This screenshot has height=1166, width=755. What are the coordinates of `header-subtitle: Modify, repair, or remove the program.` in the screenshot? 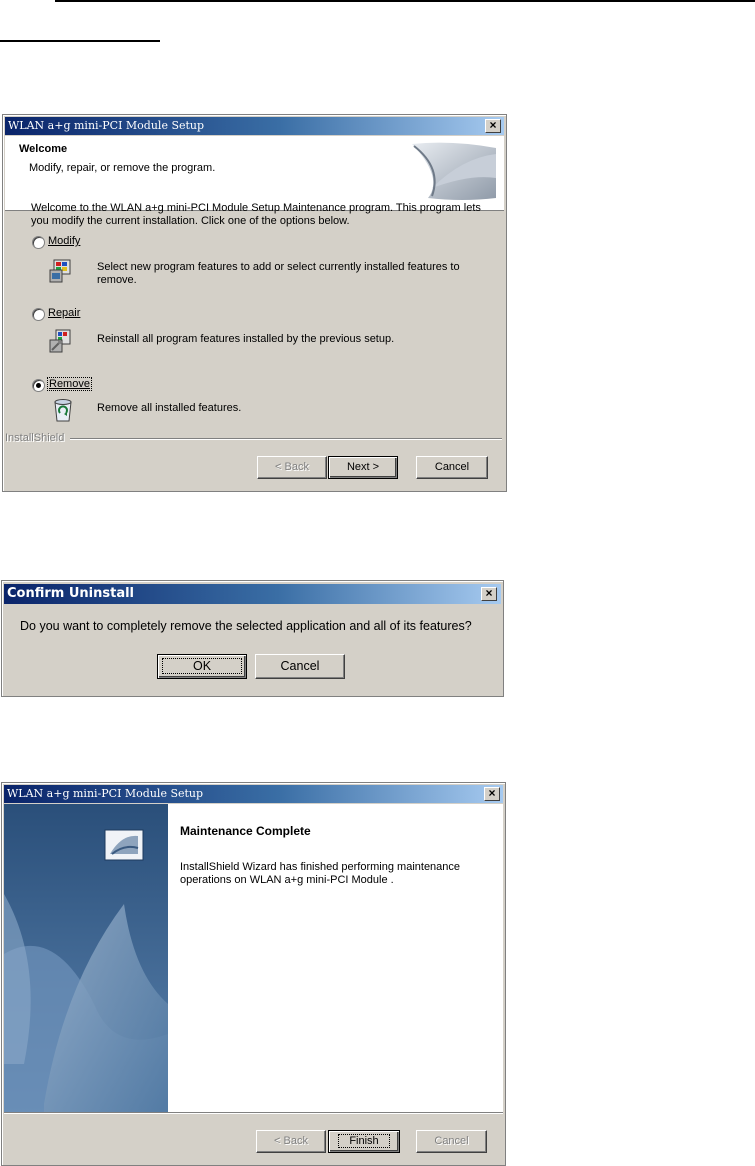 It's located at (122, 168).